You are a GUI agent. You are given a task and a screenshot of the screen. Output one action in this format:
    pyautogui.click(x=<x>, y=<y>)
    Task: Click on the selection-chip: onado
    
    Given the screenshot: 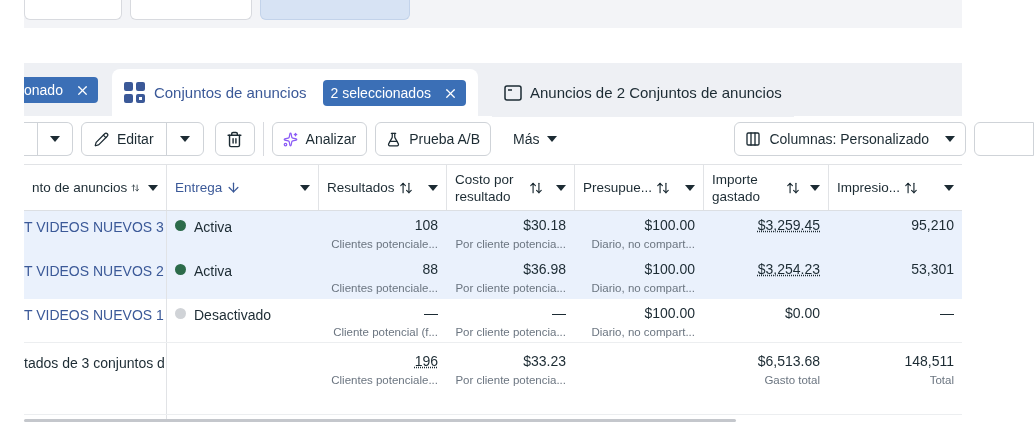 What is the action you would take?
    pyautogui.click(x=61, y=90)
    